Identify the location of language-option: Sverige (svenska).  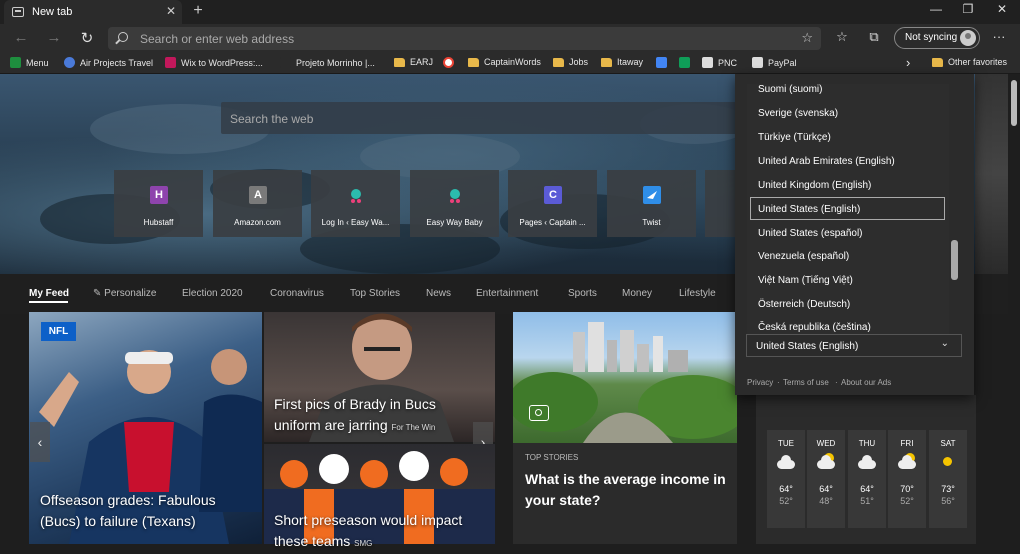
(798, 113).